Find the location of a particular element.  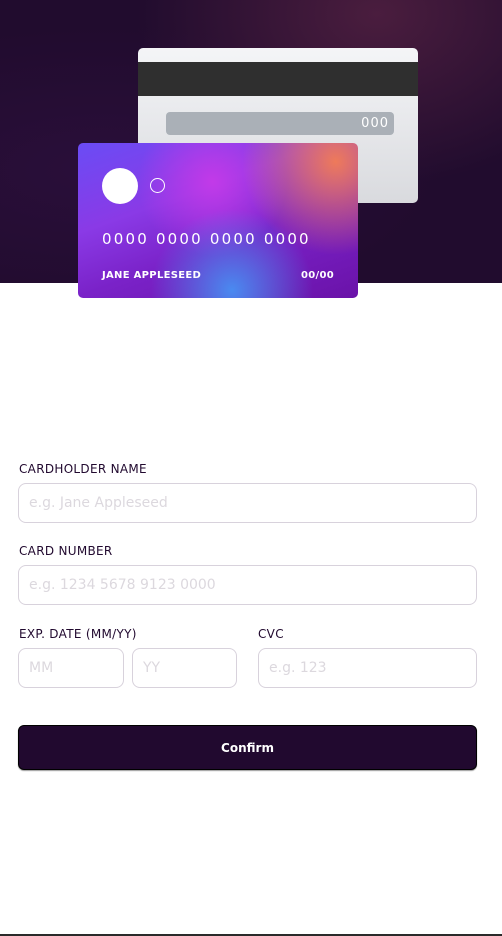

card-number-label: CARD NUMBER is located at coordinates (66, 551).